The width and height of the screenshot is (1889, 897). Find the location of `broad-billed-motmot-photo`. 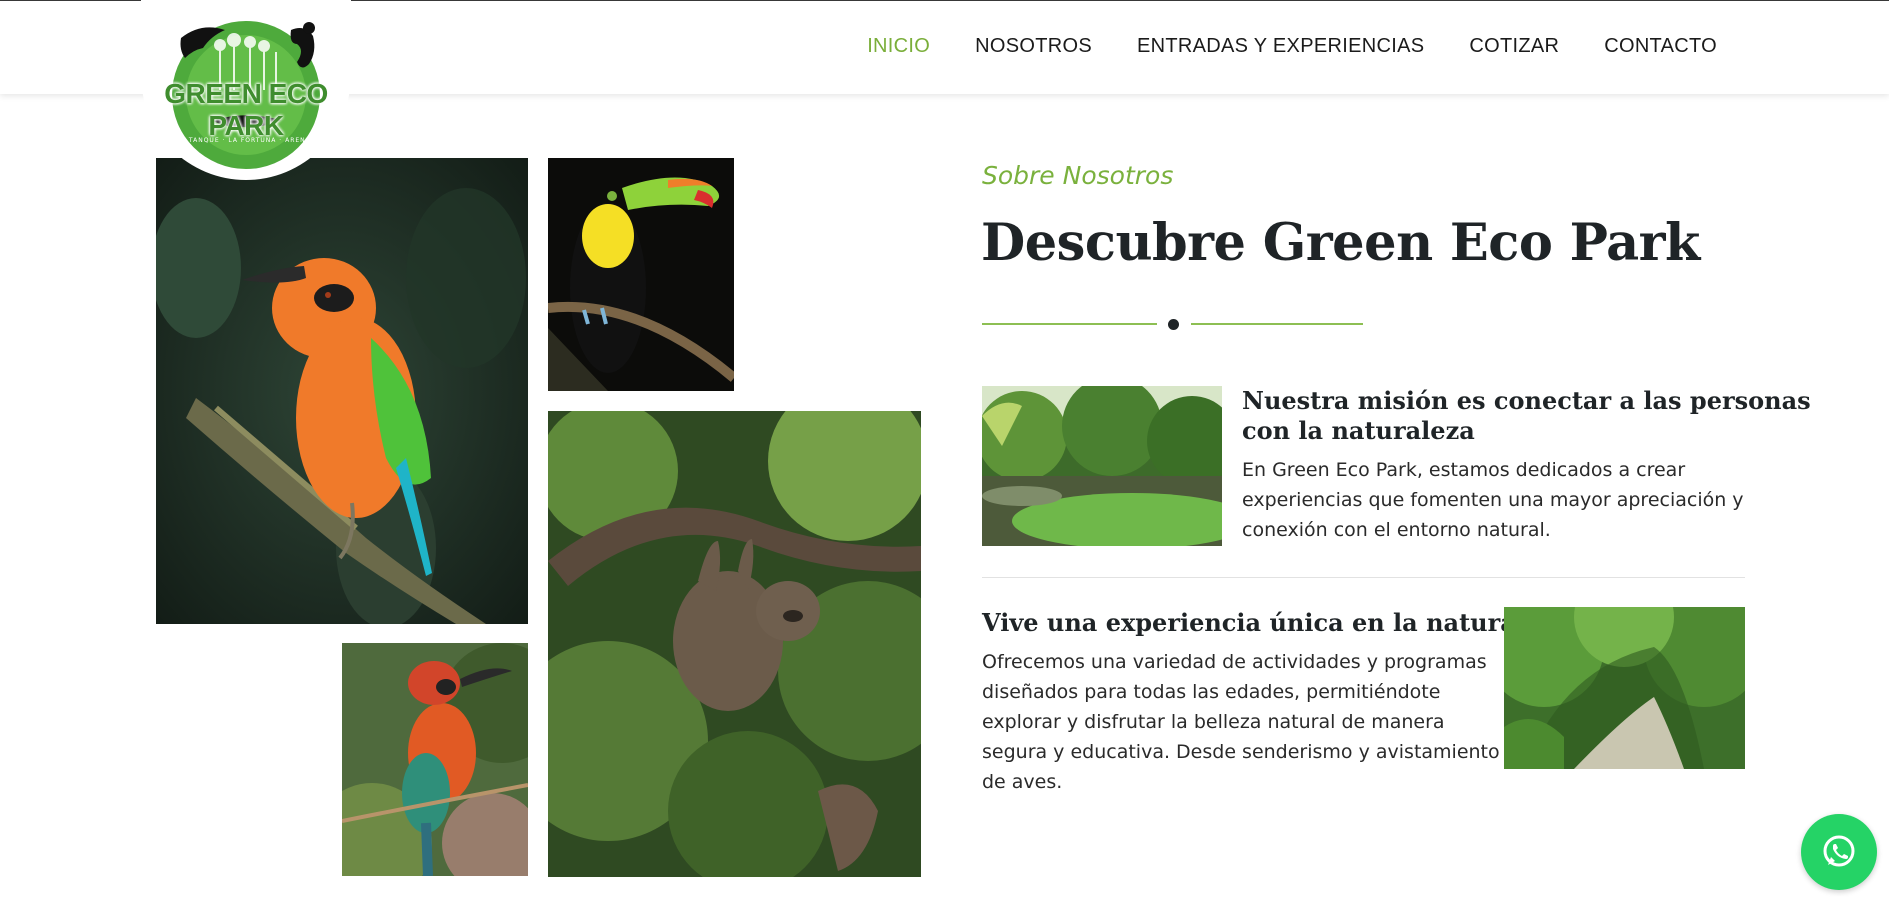

broad-billed-motmot-photo is located at coordinates (435, 759).